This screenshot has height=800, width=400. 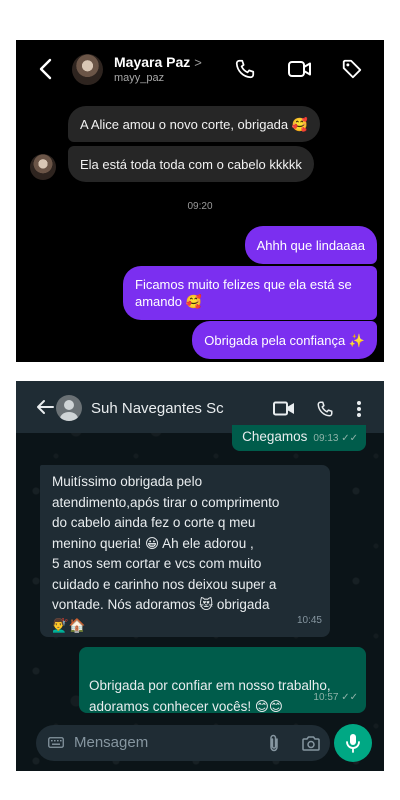 I want to click on sender-avatar, so click(x=43, y=167).